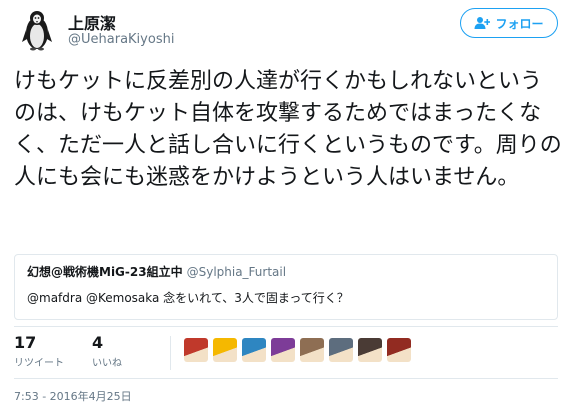  Describe the element at coordinates (519, 23) in the screenshot. I see `follow-button-label: フォロー` at that location.